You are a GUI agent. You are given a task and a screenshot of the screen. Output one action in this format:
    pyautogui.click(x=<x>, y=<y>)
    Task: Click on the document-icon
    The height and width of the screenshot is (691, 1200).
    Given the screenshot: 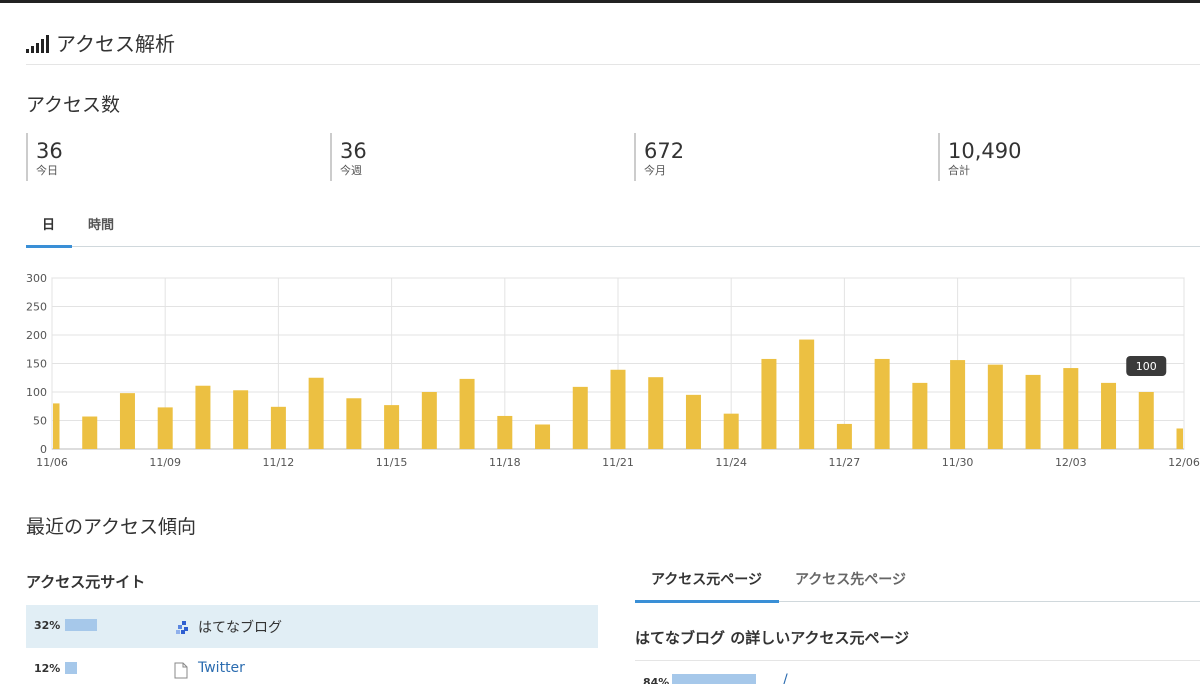 What is the action you would take?
    pyautogui.click(x=181, y=672)
    